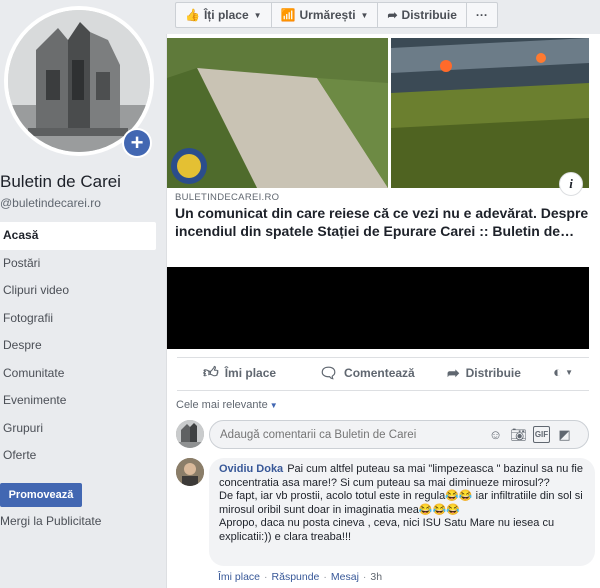 The image size is (600, 588). I want to click on comment-timestamp: 3h, so click(376, 577).